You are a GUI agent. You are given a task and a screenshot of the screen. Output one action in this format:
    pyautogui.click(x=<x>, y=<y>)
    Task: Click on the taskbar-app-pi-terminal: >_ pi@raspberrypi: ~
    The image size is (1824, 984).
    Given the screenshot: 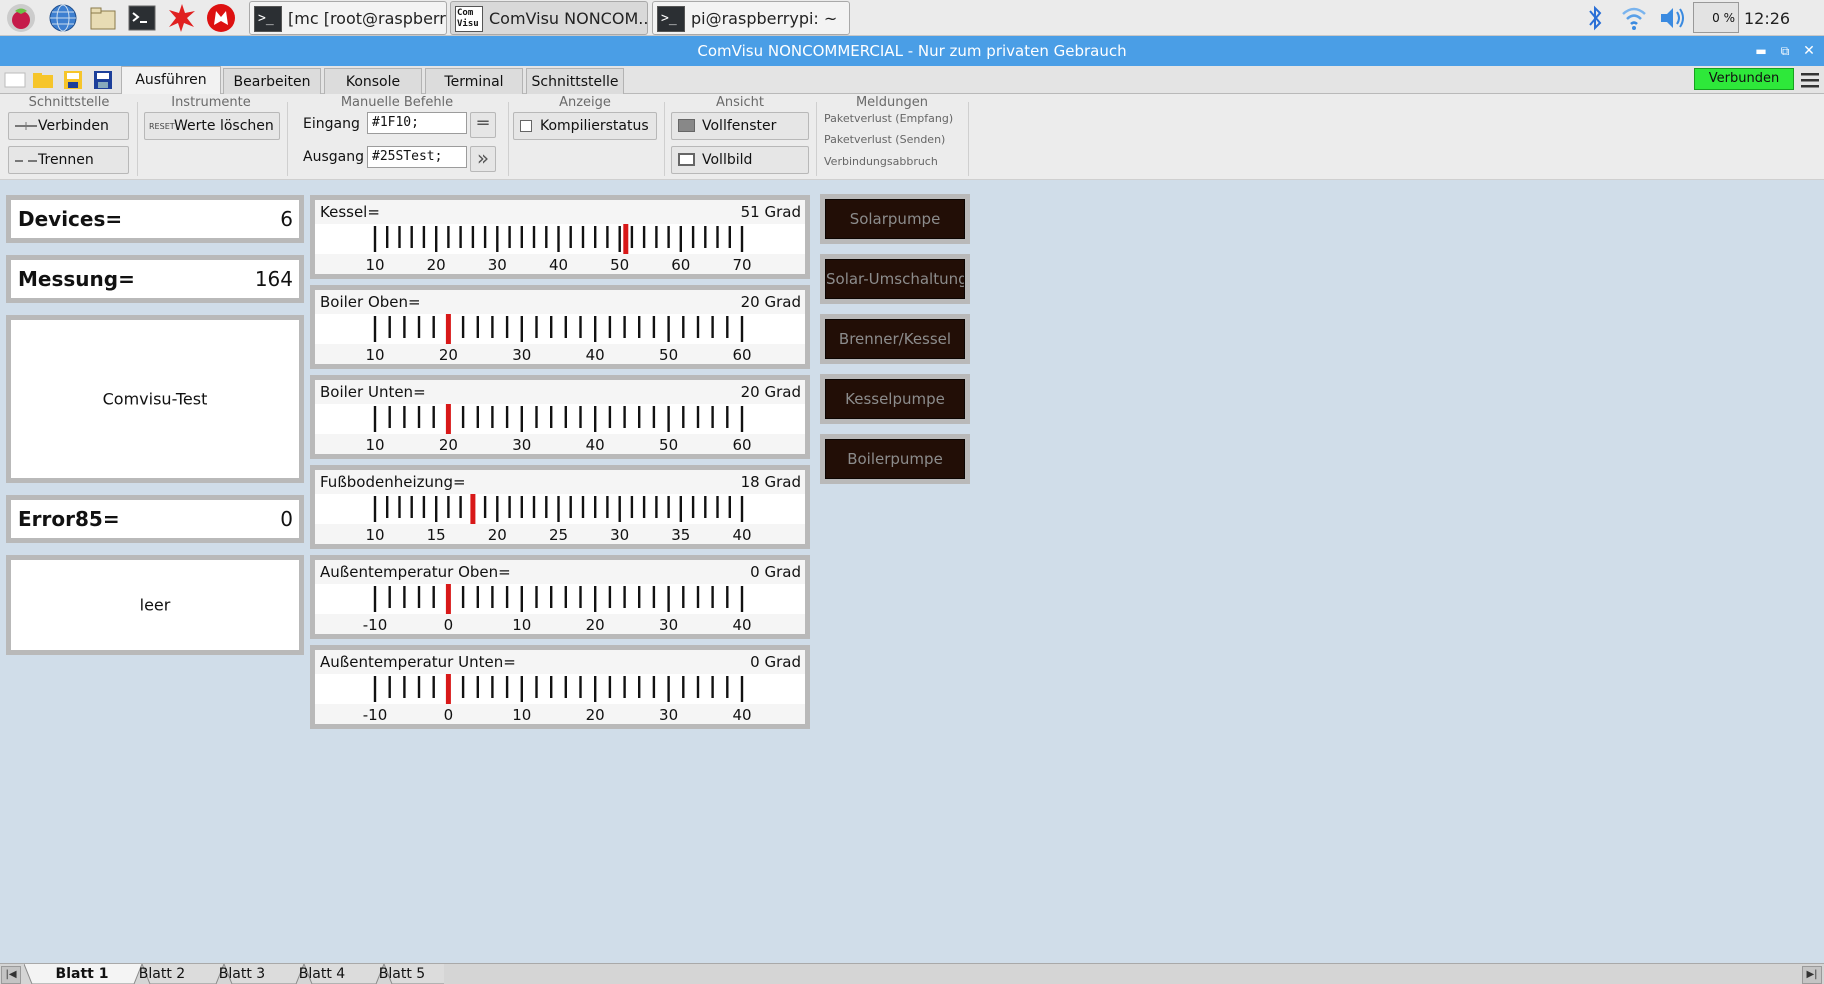 What is the action you would take?
    pyautogui.click(x=751, y=18)
    